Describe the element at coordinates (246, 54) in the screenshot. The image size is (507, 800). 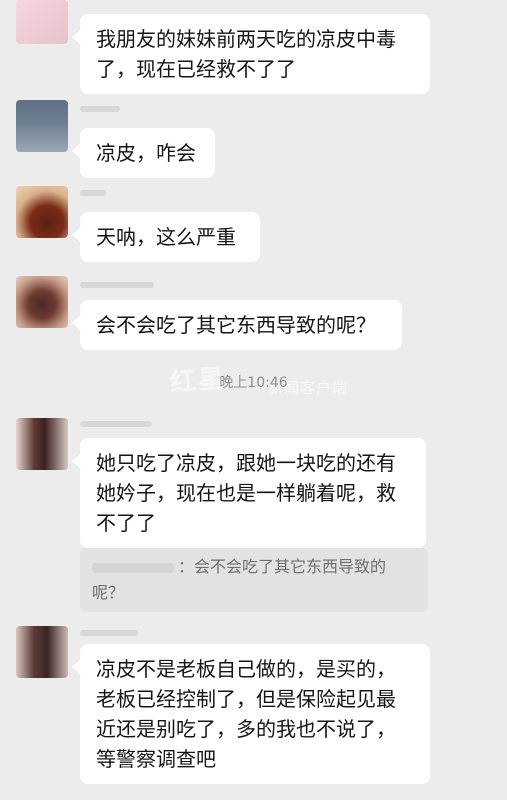
I see `message-text: 我朋友的妹妹前两天吃的凉皮中毒了，现在已经救不了了` at that location.